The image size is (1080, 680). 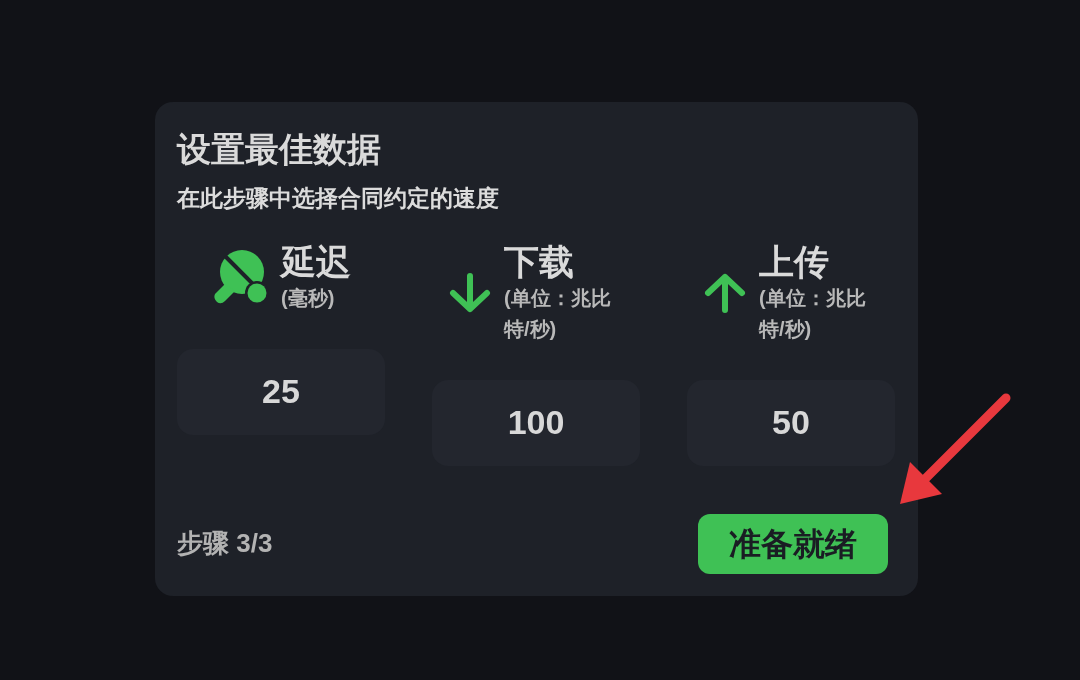 What do you see at coordinates (794, 261) in the screenshot?
I see `metric-label: 上传` at bounding box center [794, 261].